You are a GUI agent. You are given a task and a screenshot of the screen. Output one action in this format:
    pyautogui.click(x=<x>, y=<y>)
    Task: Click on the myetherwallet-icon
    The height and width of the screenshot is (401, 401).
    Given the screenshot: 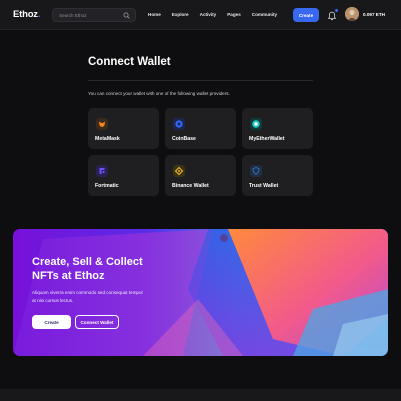 What is the action you would take?
    pyautogui.click(x=256, y=124)
    